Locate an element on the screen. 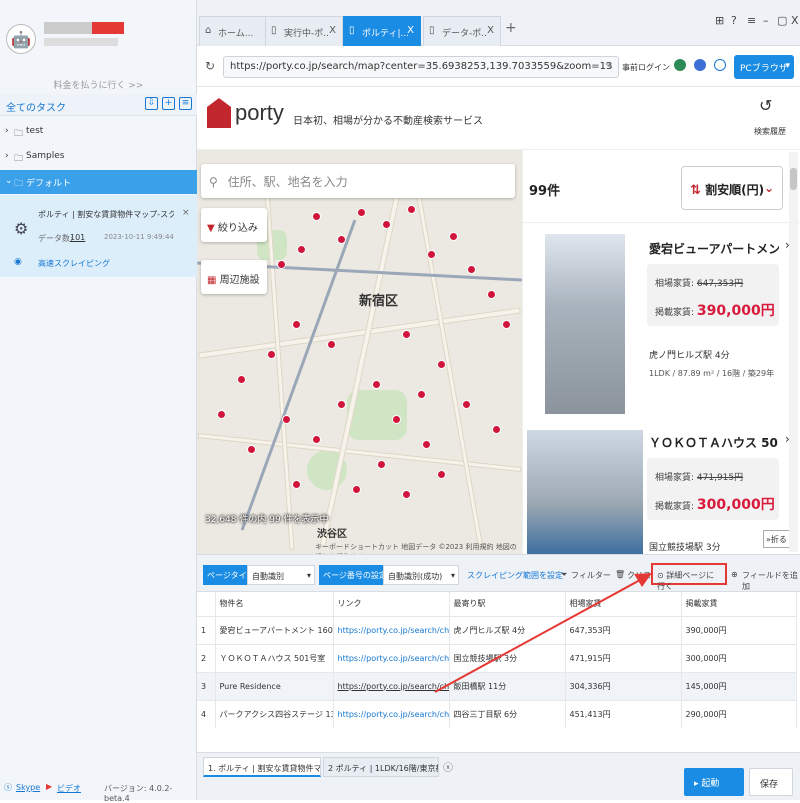 This screenshot has height=803, width=800. cell-name: Pure Residence is located at coordinates (274, 685).